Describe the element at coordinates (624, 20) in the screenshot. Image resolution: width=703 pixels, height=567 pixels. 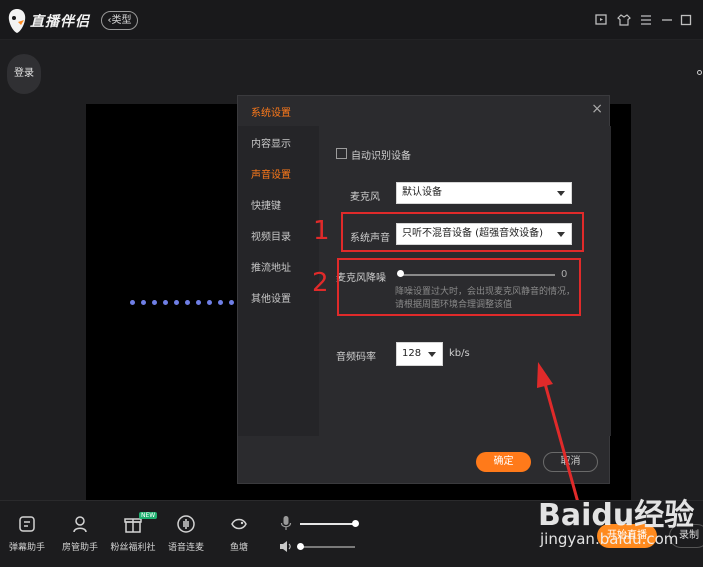
I see `shirt-icon` at that location.